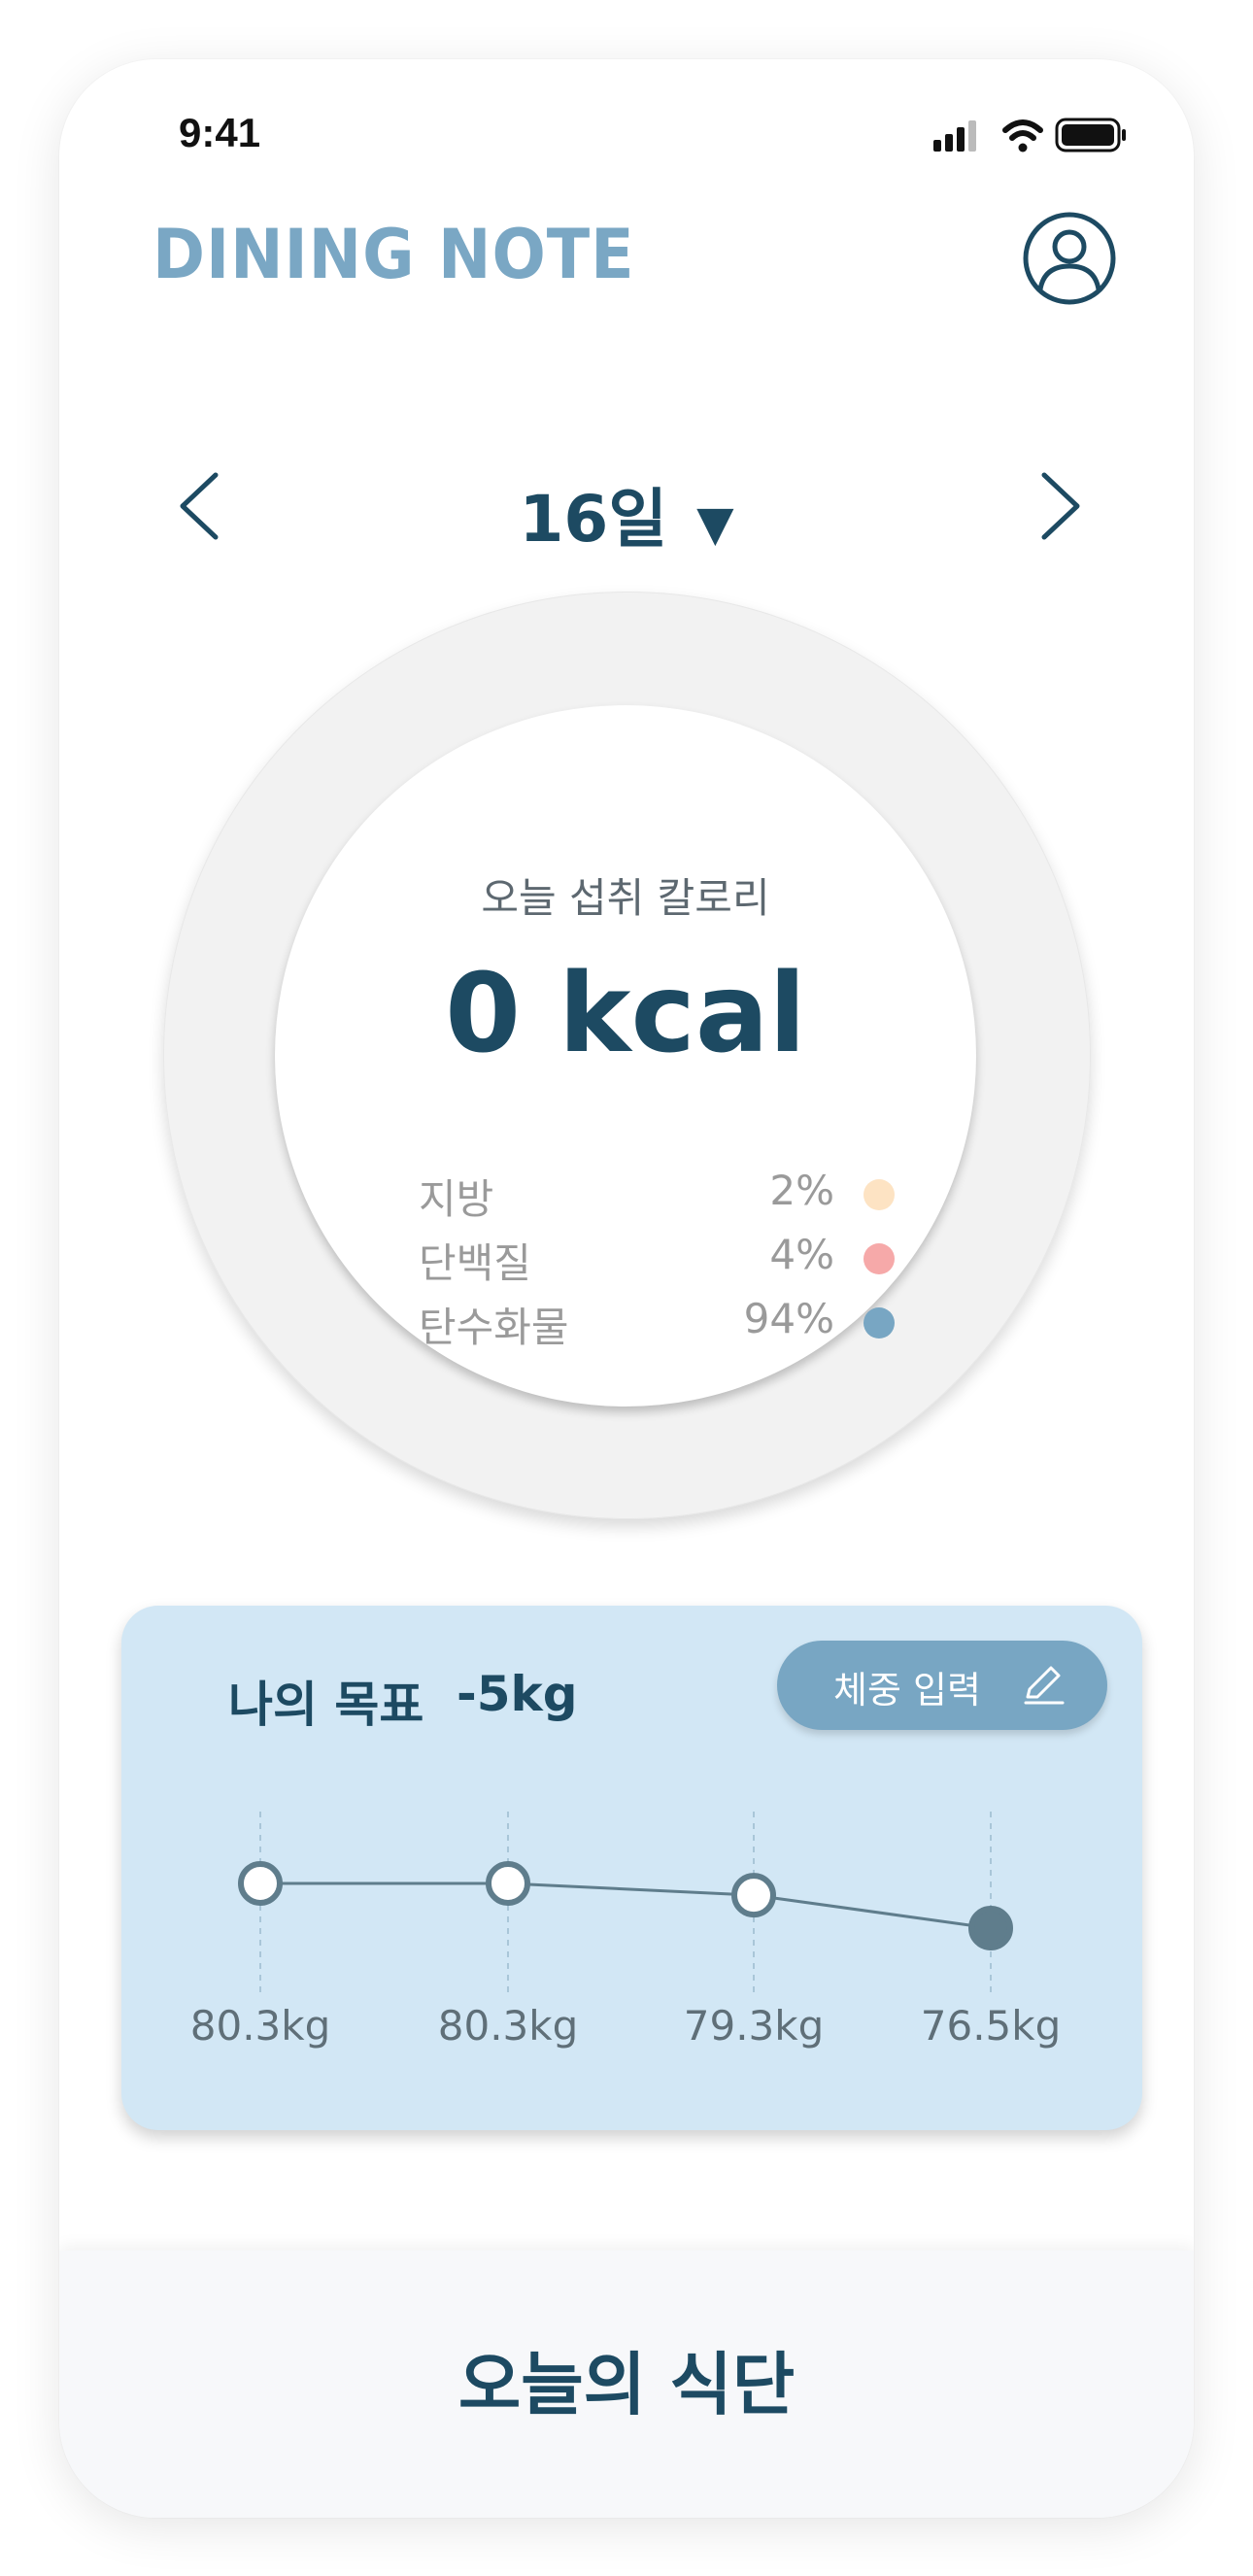  I want to click on status-bar: 9:41, so click(626, 132).